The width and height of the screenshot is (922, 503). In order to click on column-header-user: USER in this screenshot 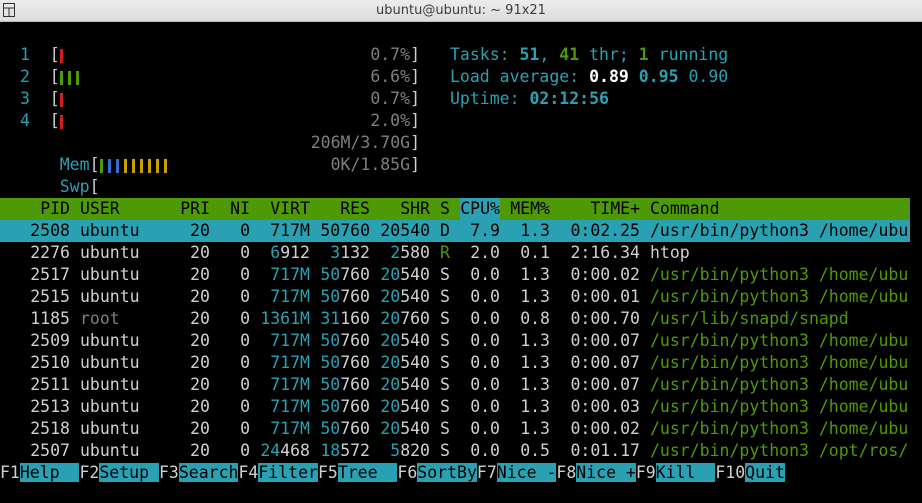, I will do `click(100, 209)`.